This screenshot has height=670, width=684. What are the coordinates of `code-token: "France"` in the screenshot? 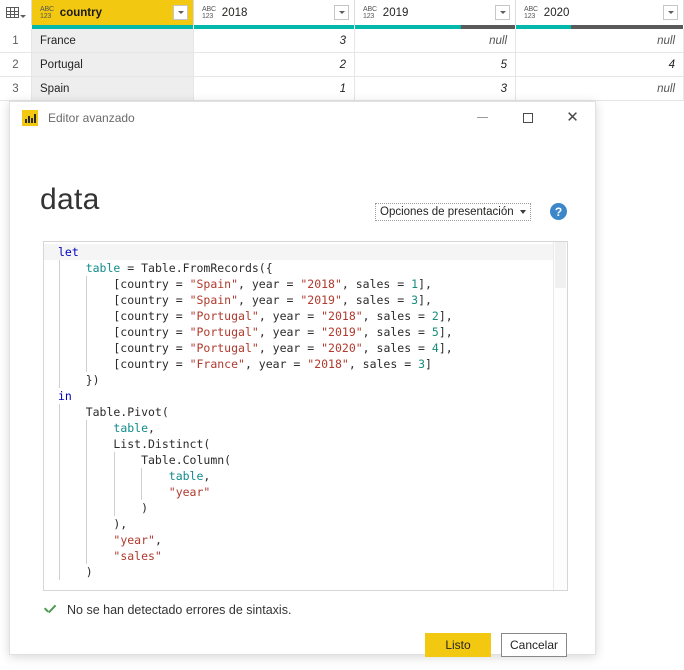 It's located at (217, 364).